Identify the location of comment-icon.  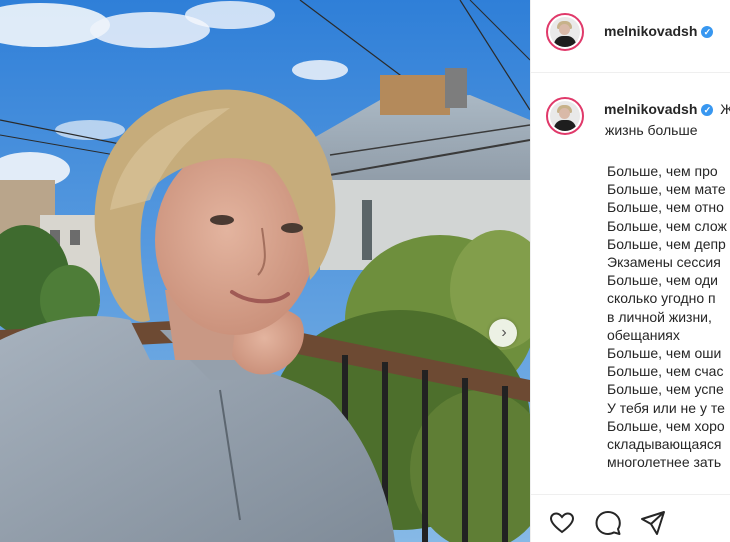
(608, 523).